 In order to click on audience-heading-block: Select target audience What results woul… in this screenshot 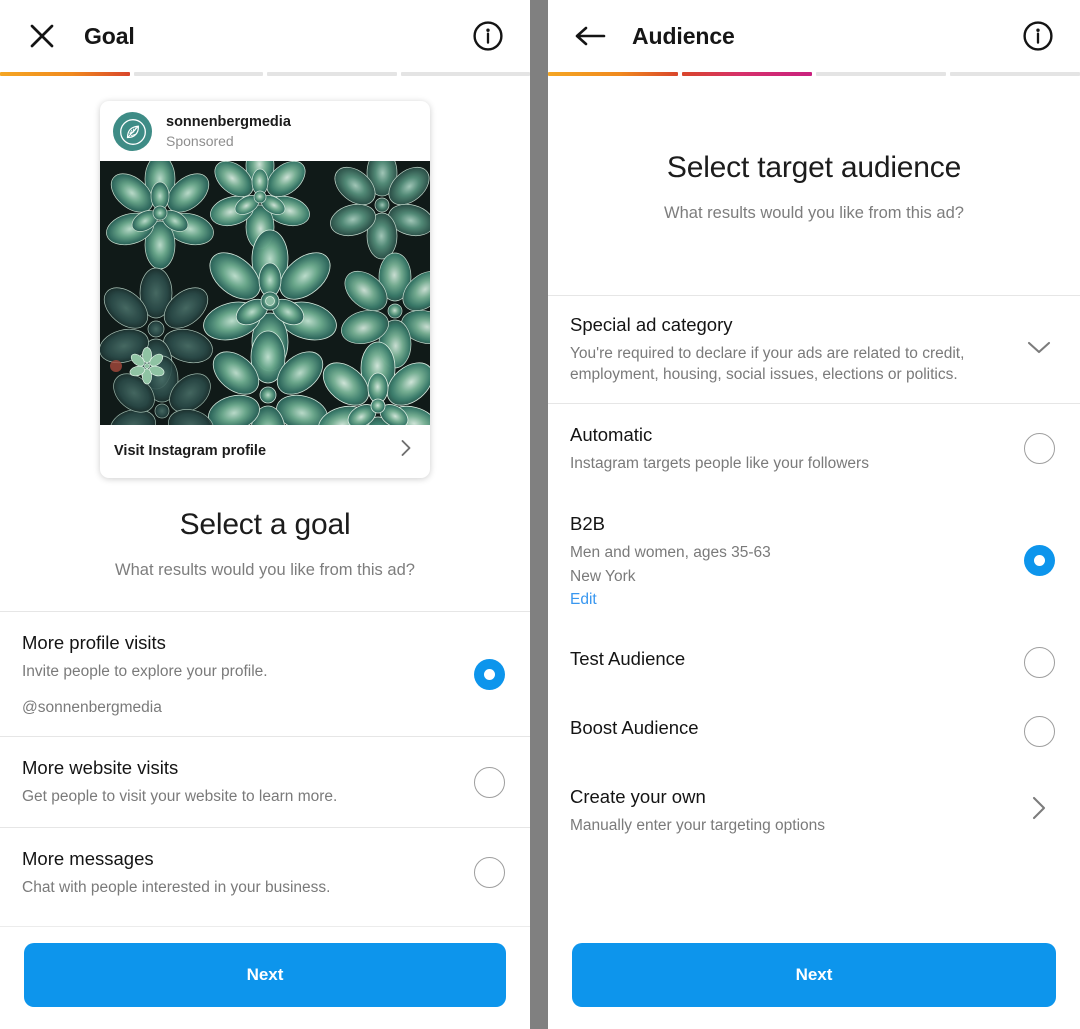, I will do `click(814, 187)`.